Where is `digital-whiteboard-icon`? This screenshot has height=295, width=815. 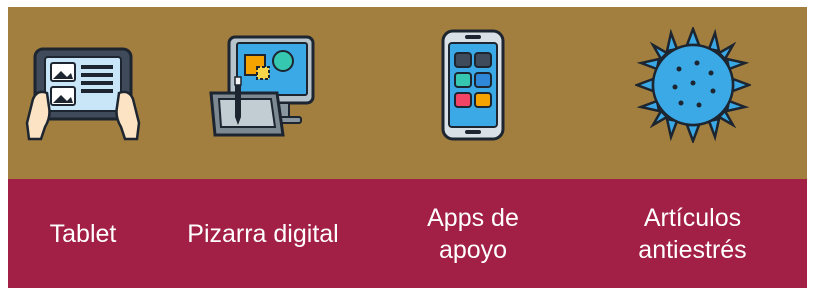 digital-whiteboard-icon is located at coordinates (263, 85).